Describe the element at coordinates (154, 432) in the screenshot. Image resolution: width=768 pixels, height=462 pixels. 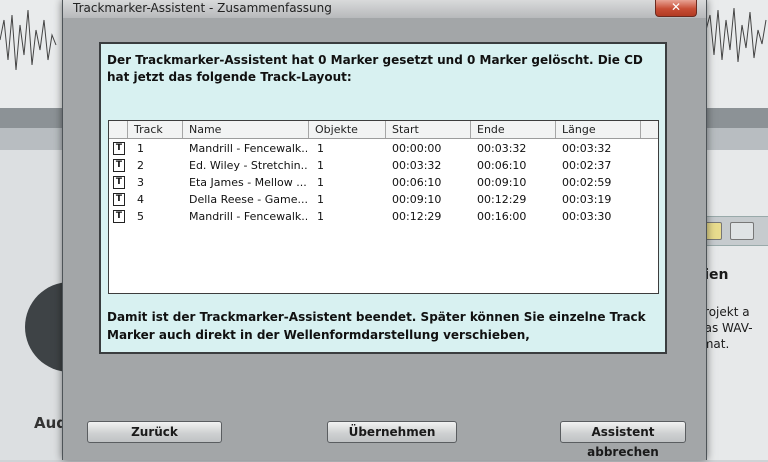
I see `back-button: Zurück` at that location.